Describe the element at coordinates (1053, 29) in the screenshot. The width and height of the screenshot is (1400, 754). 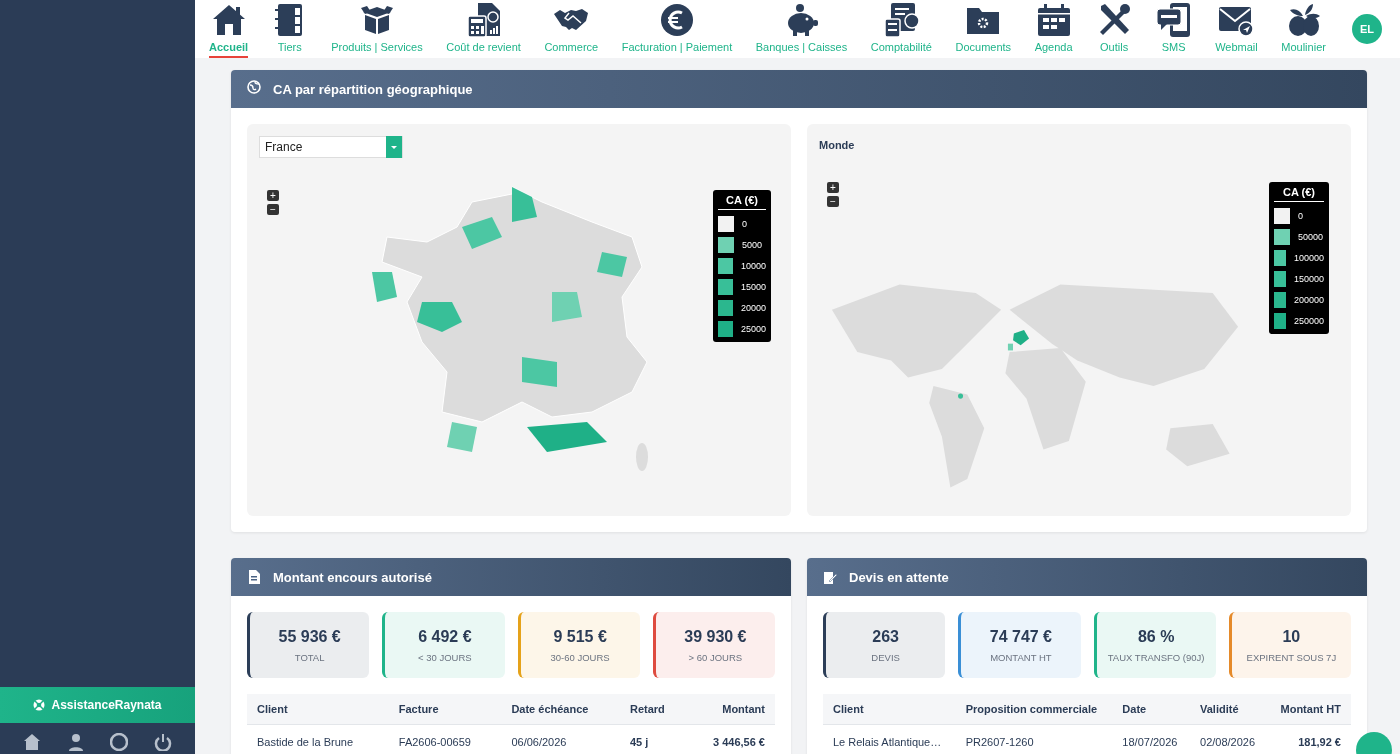
I see `nav-item: Agenda` at that location.